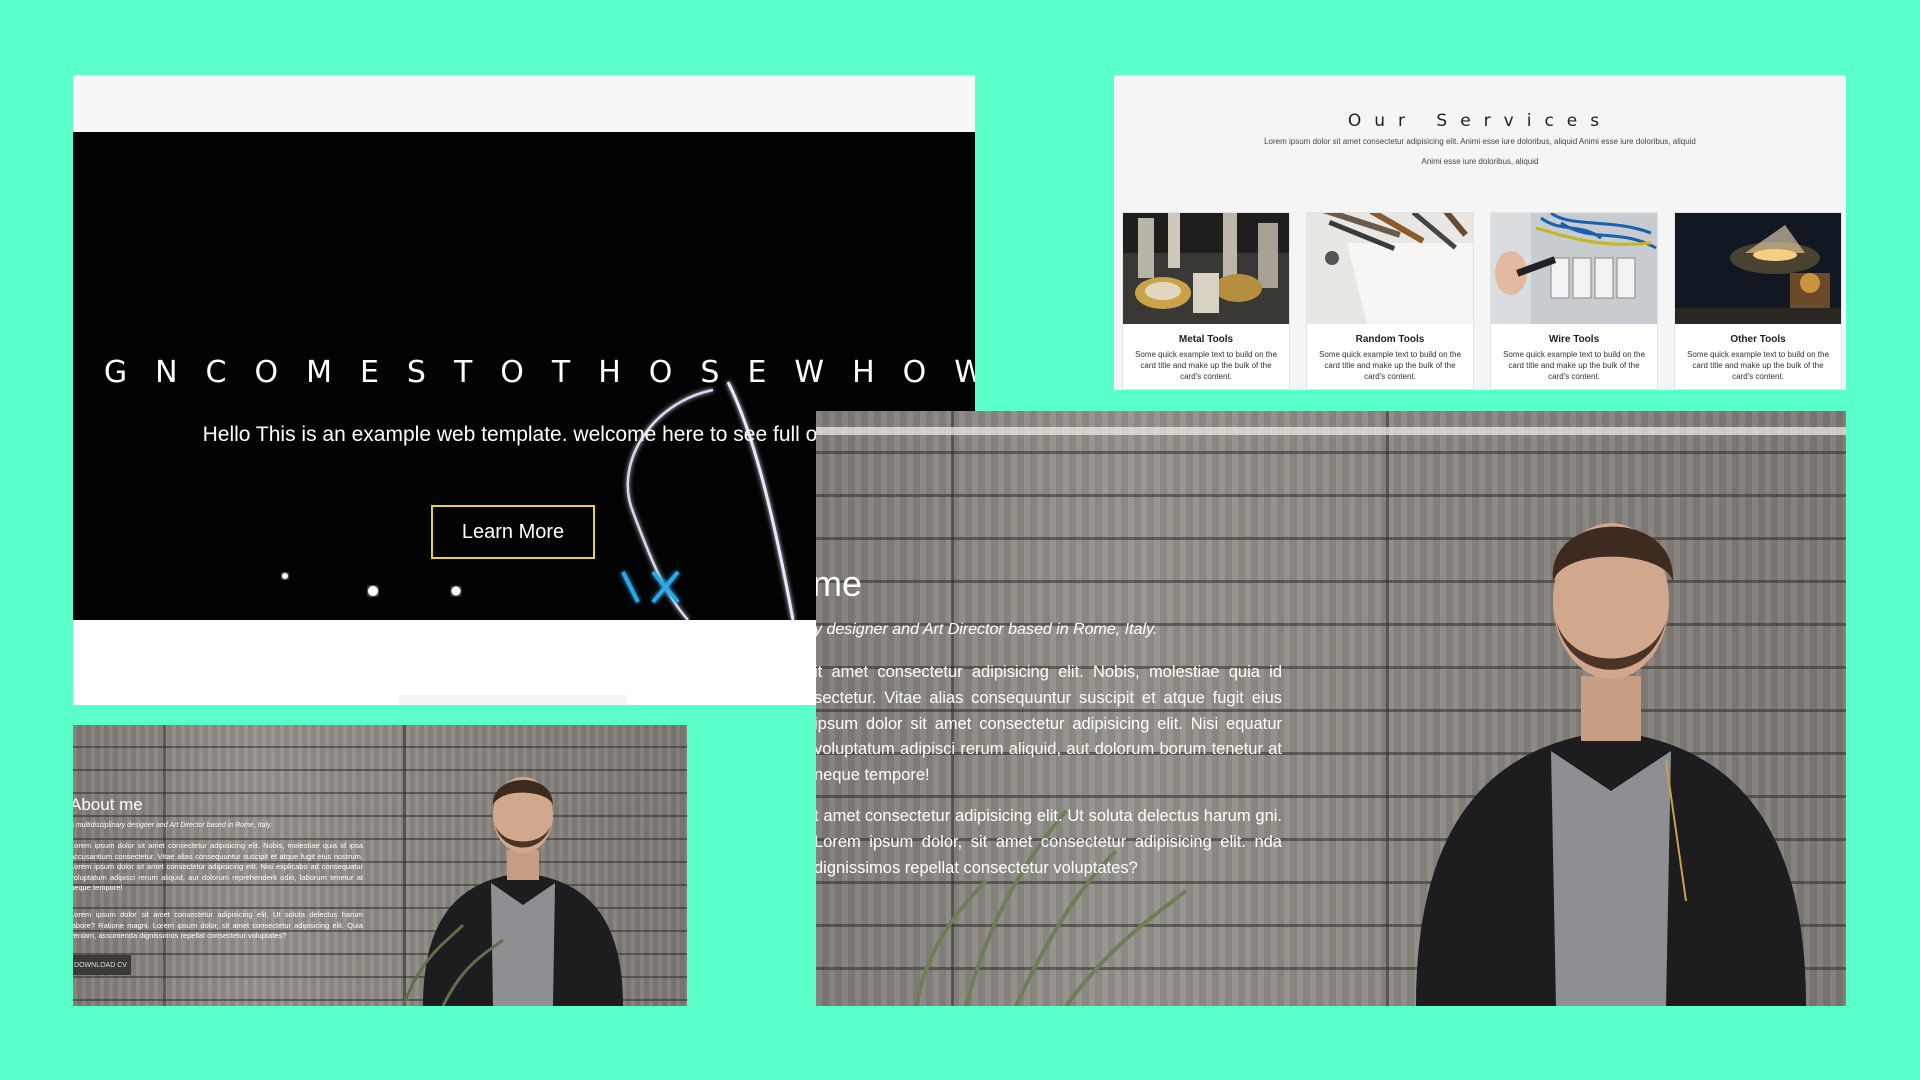  What do you see at coordinates (1480, 161) in the screenshot?
I see `services-description-line2: Animi esse iure doloribus, aliquid` at bounding box center [1480, 161].